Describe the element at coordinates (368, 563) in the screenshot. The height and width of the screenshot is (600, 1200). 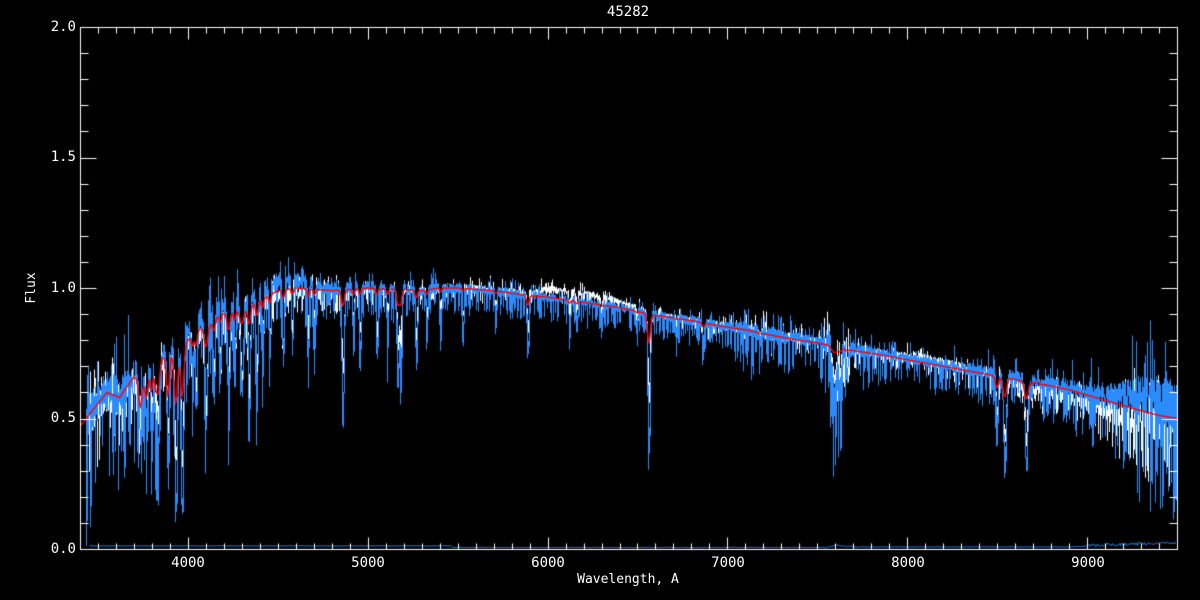
I see `x-tick-label-5000: 5000` at that location.